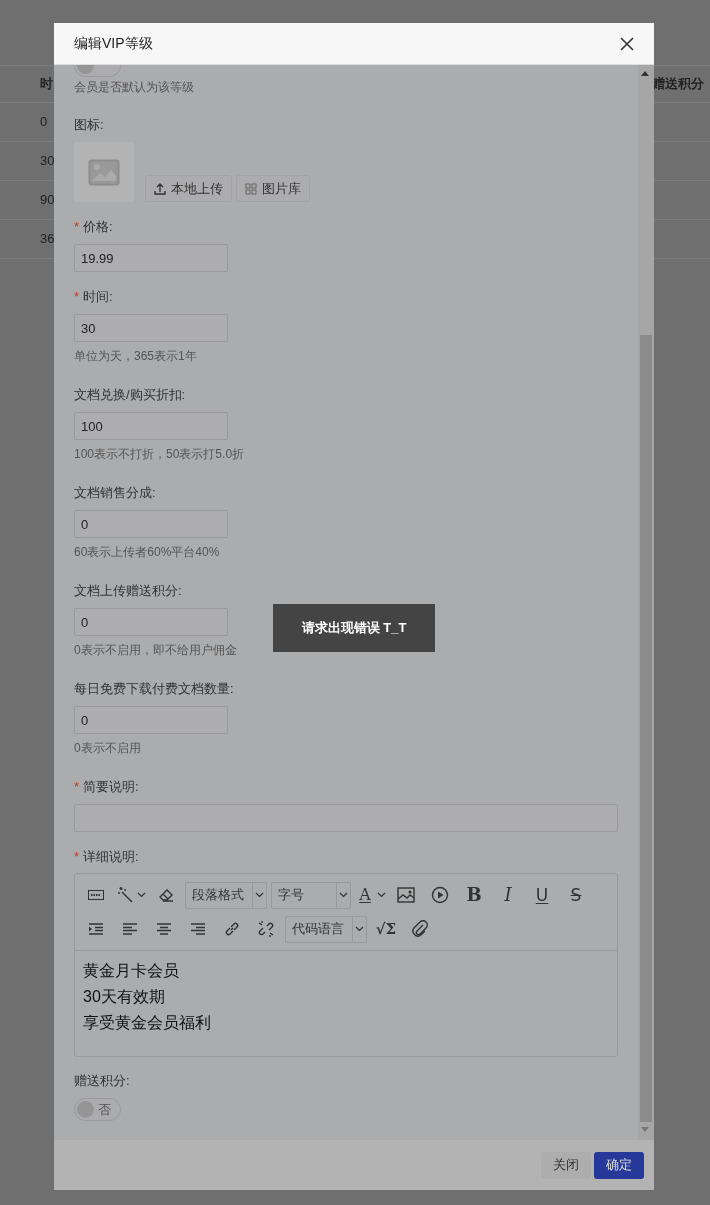  Describe the element at coordinates (108, 748) in the screenshot. I see `hint-text: 0表示不启用` at that location.